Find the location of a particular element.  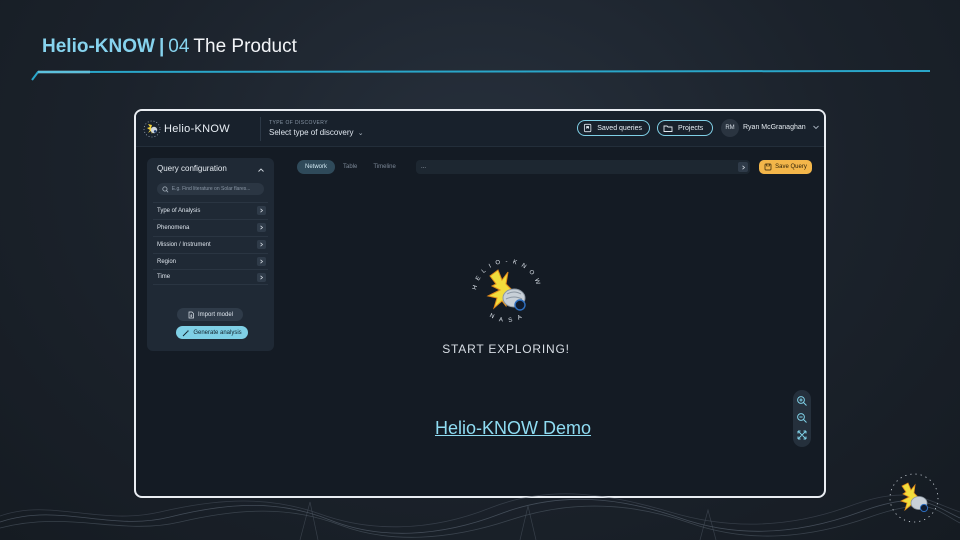

file-import-icon is located at coordinates (191, 314).